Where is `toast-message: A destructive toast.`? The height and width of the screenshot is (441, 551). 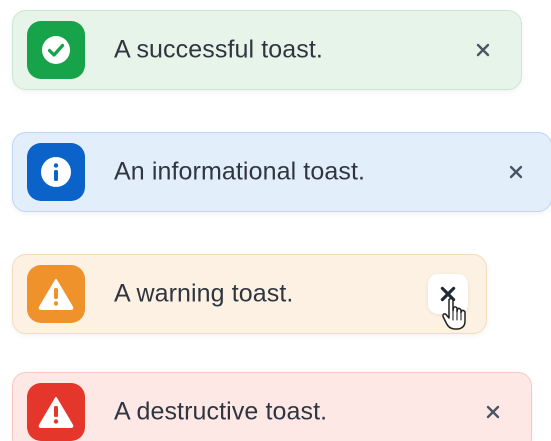
toast-message: A destructive toast. is located at coordinates (221, 411).